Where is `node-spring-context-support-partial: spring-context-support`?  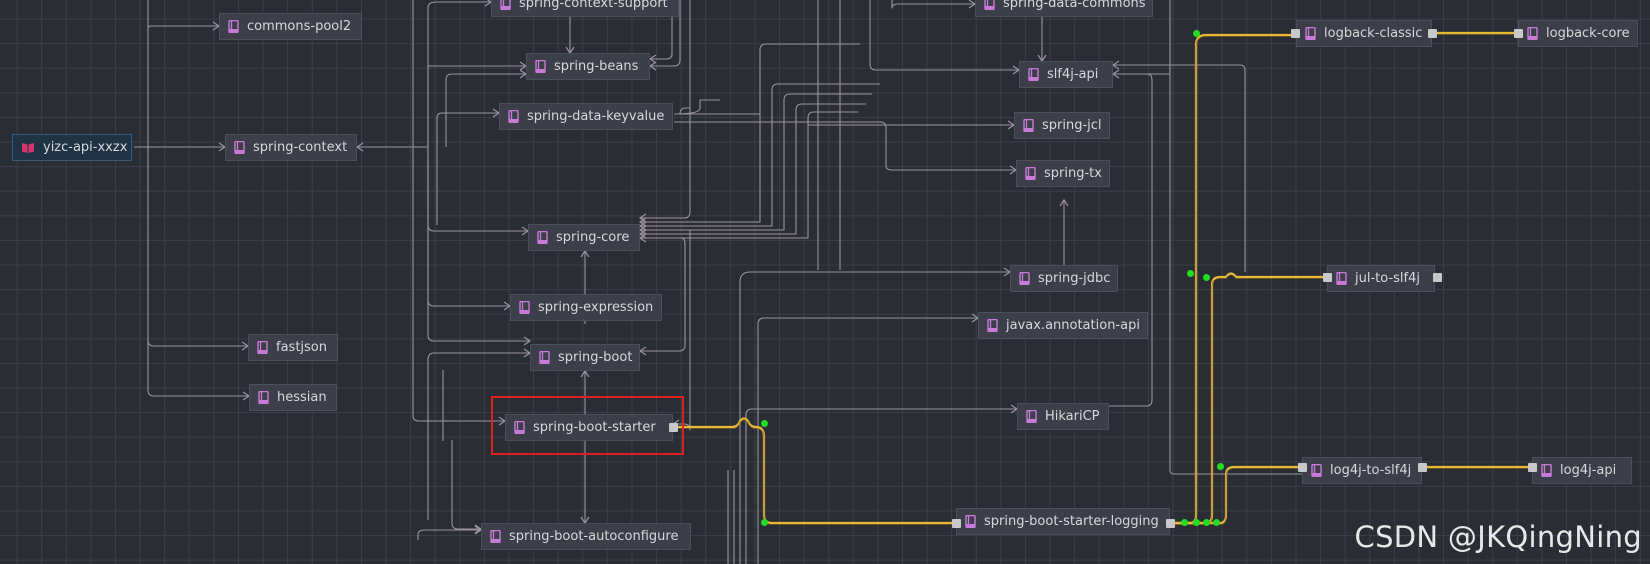 node-spring-context-support-partial: spring-context-support is located at coordinates (585, 8).